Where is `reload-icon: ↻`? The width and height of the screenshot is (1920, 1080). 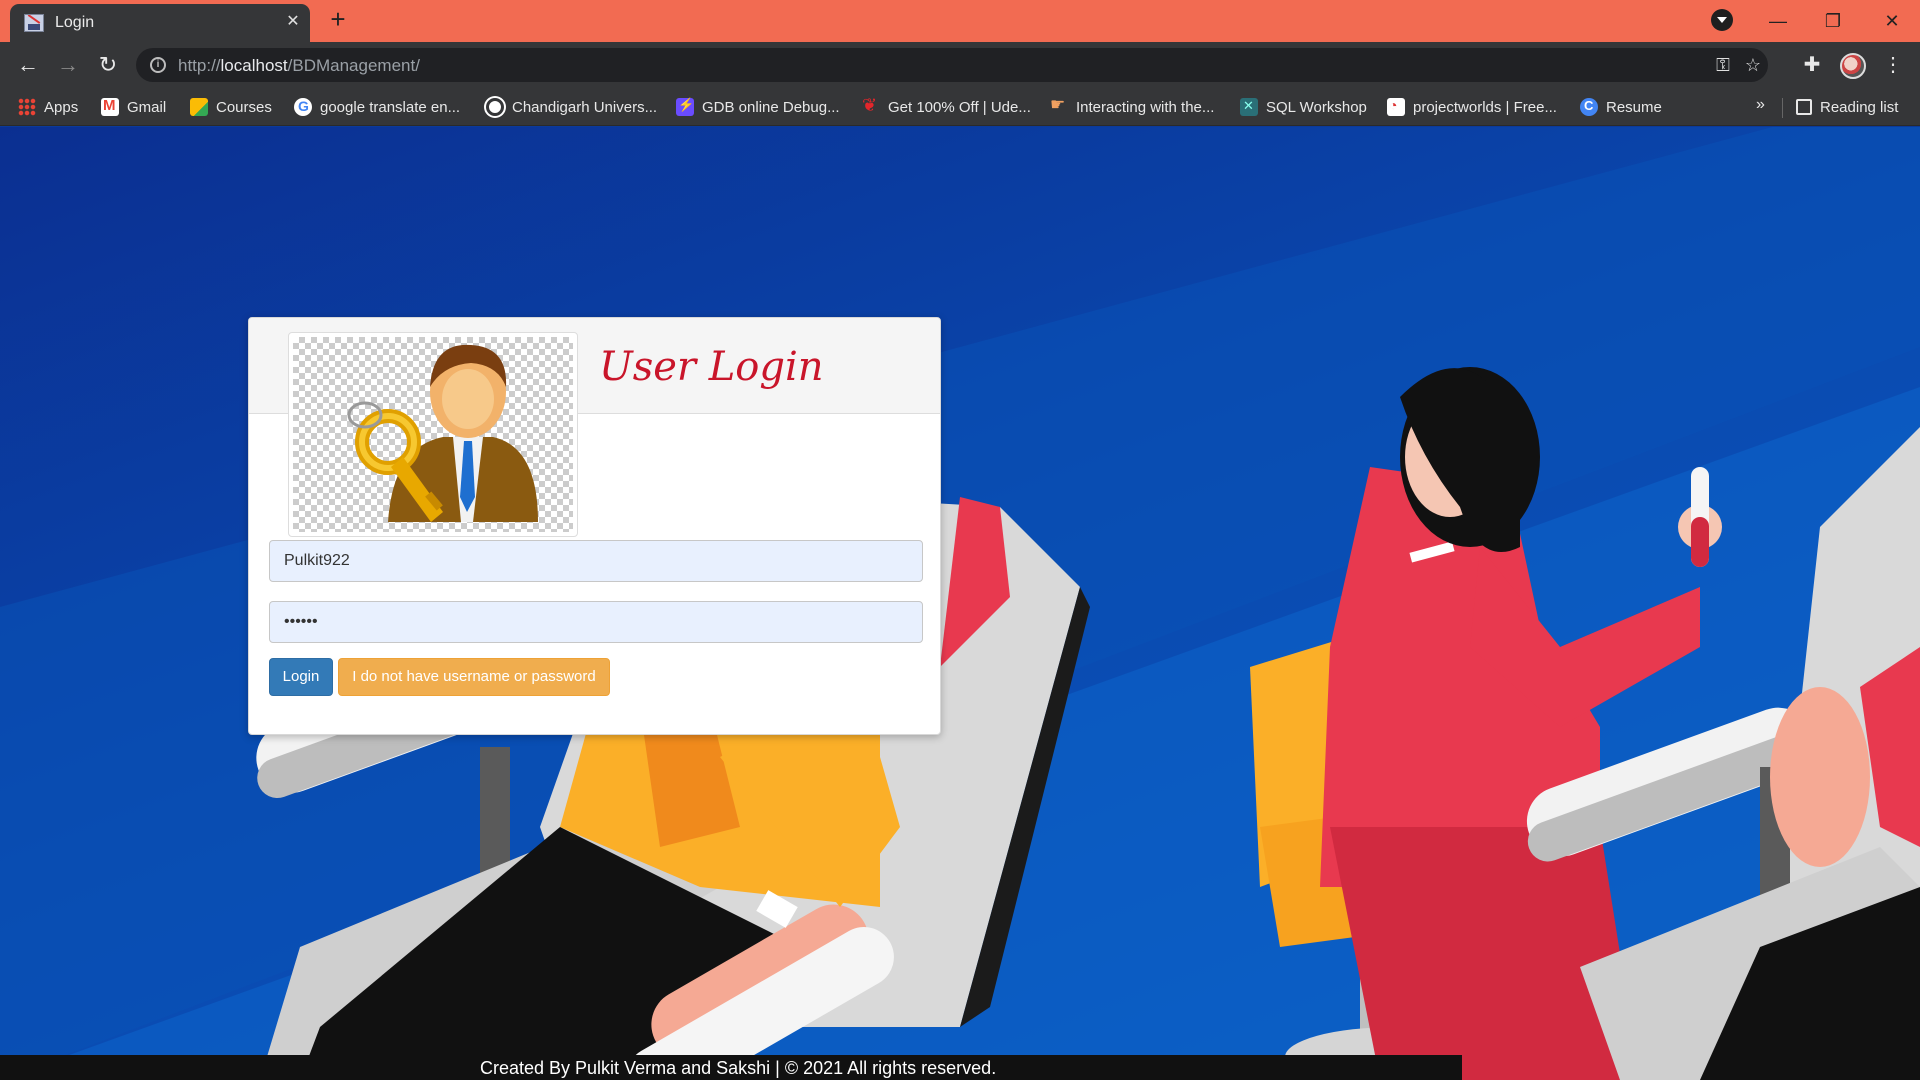
reload-icon: ↻ is located at coordinates (108, 65).